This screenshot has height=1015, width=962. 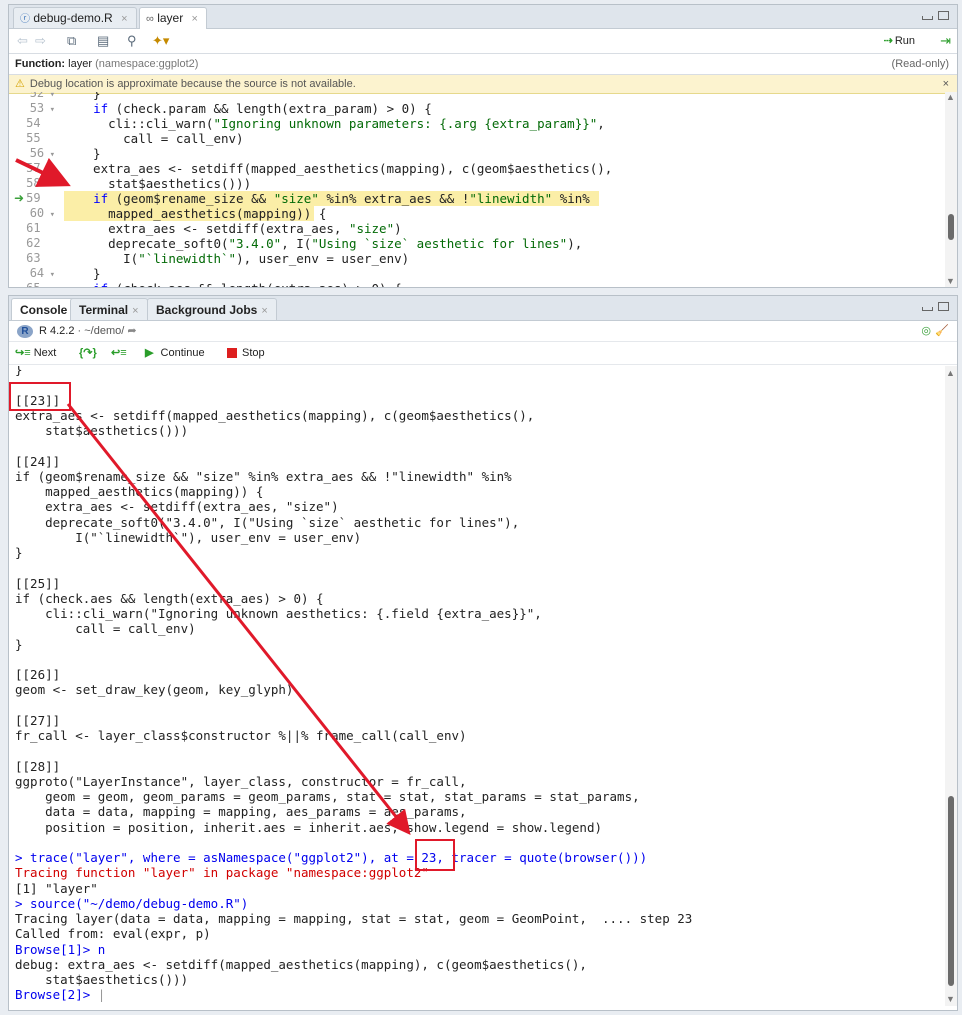 What do you see at coordinates (212, 309) in the screenshot?
I see `tab-background-jobs: Background Jobs ×` at bounding box center [212, 309].